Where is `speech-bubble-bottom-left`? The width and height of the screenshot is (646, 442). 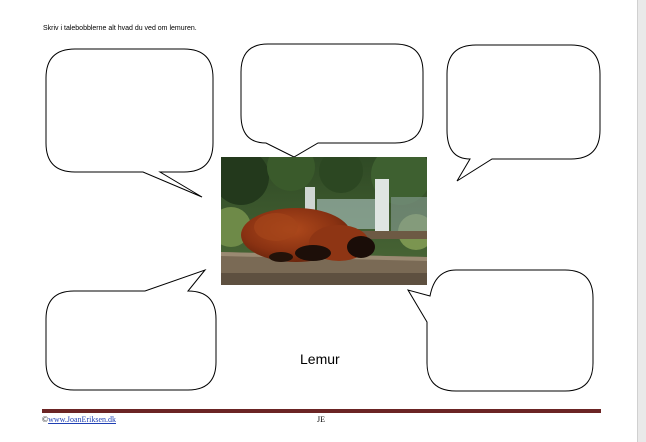
speech-bubble-bottom-left is located at coordinates (131, 329).